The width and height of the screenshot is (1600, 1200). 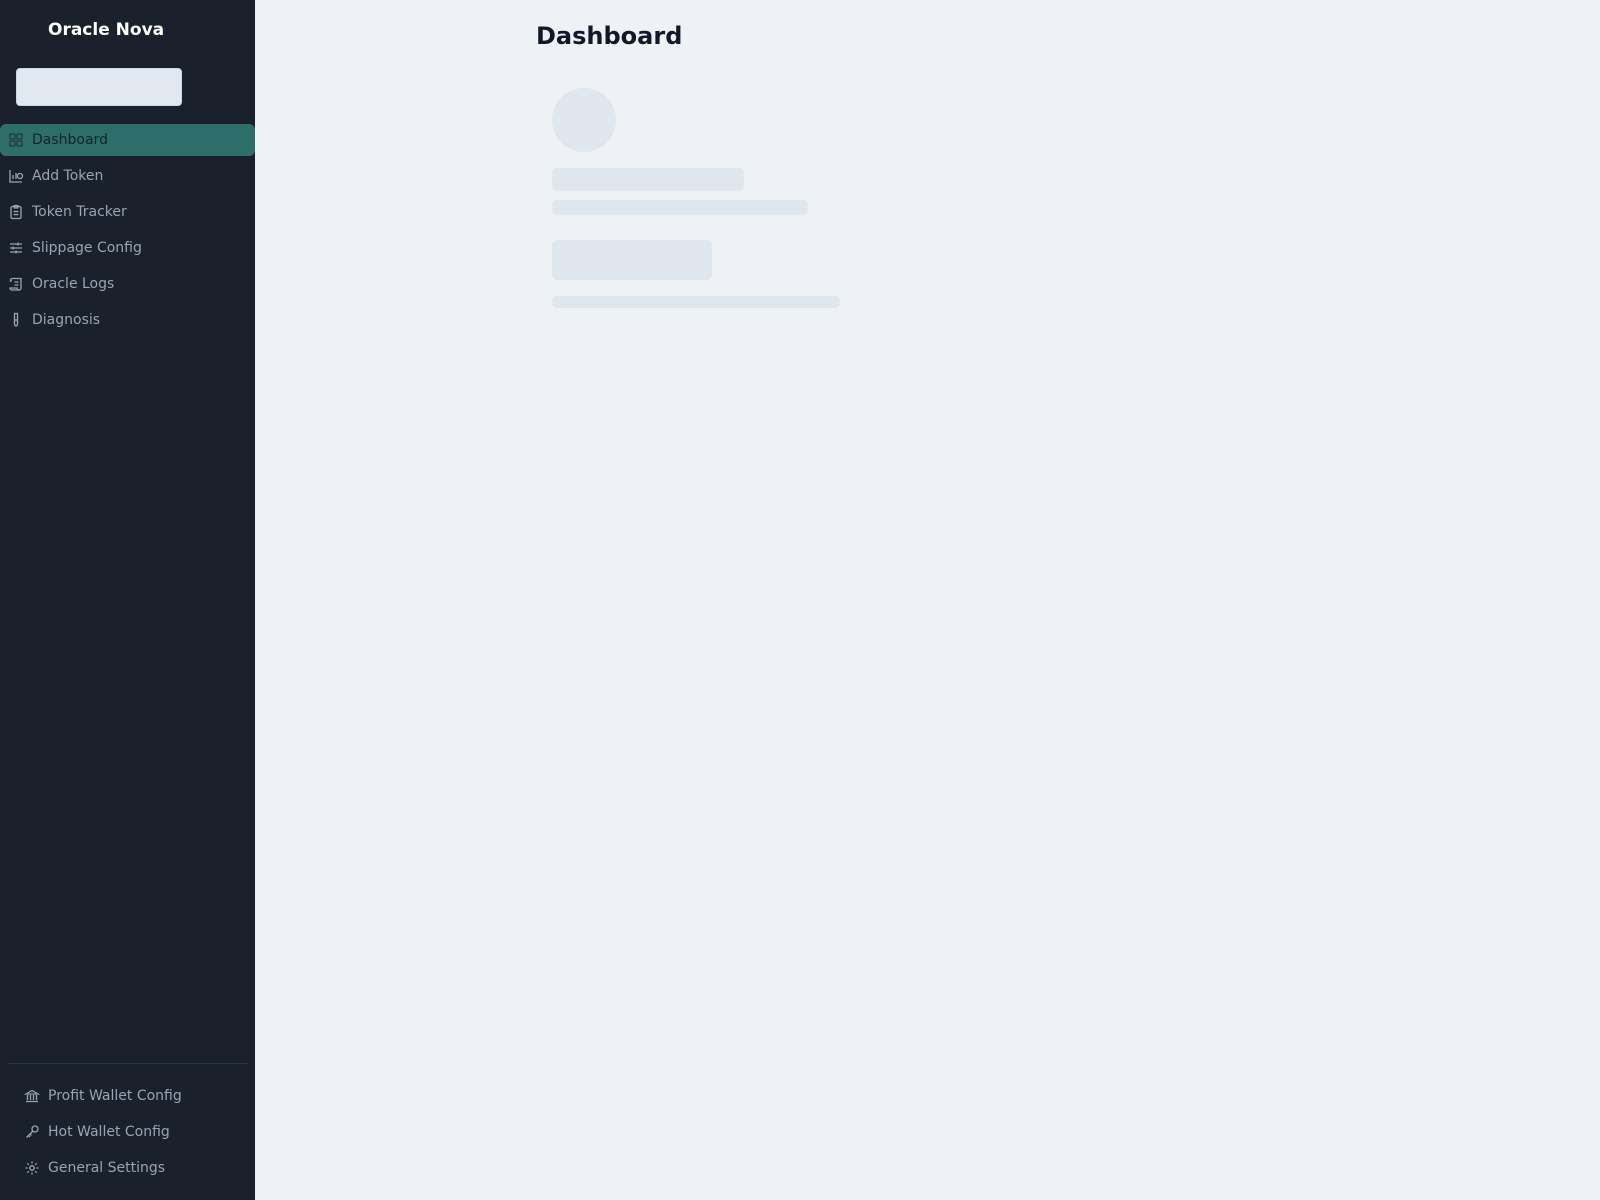 I want to click on test-tube-icon, so click(x=16, y=320).